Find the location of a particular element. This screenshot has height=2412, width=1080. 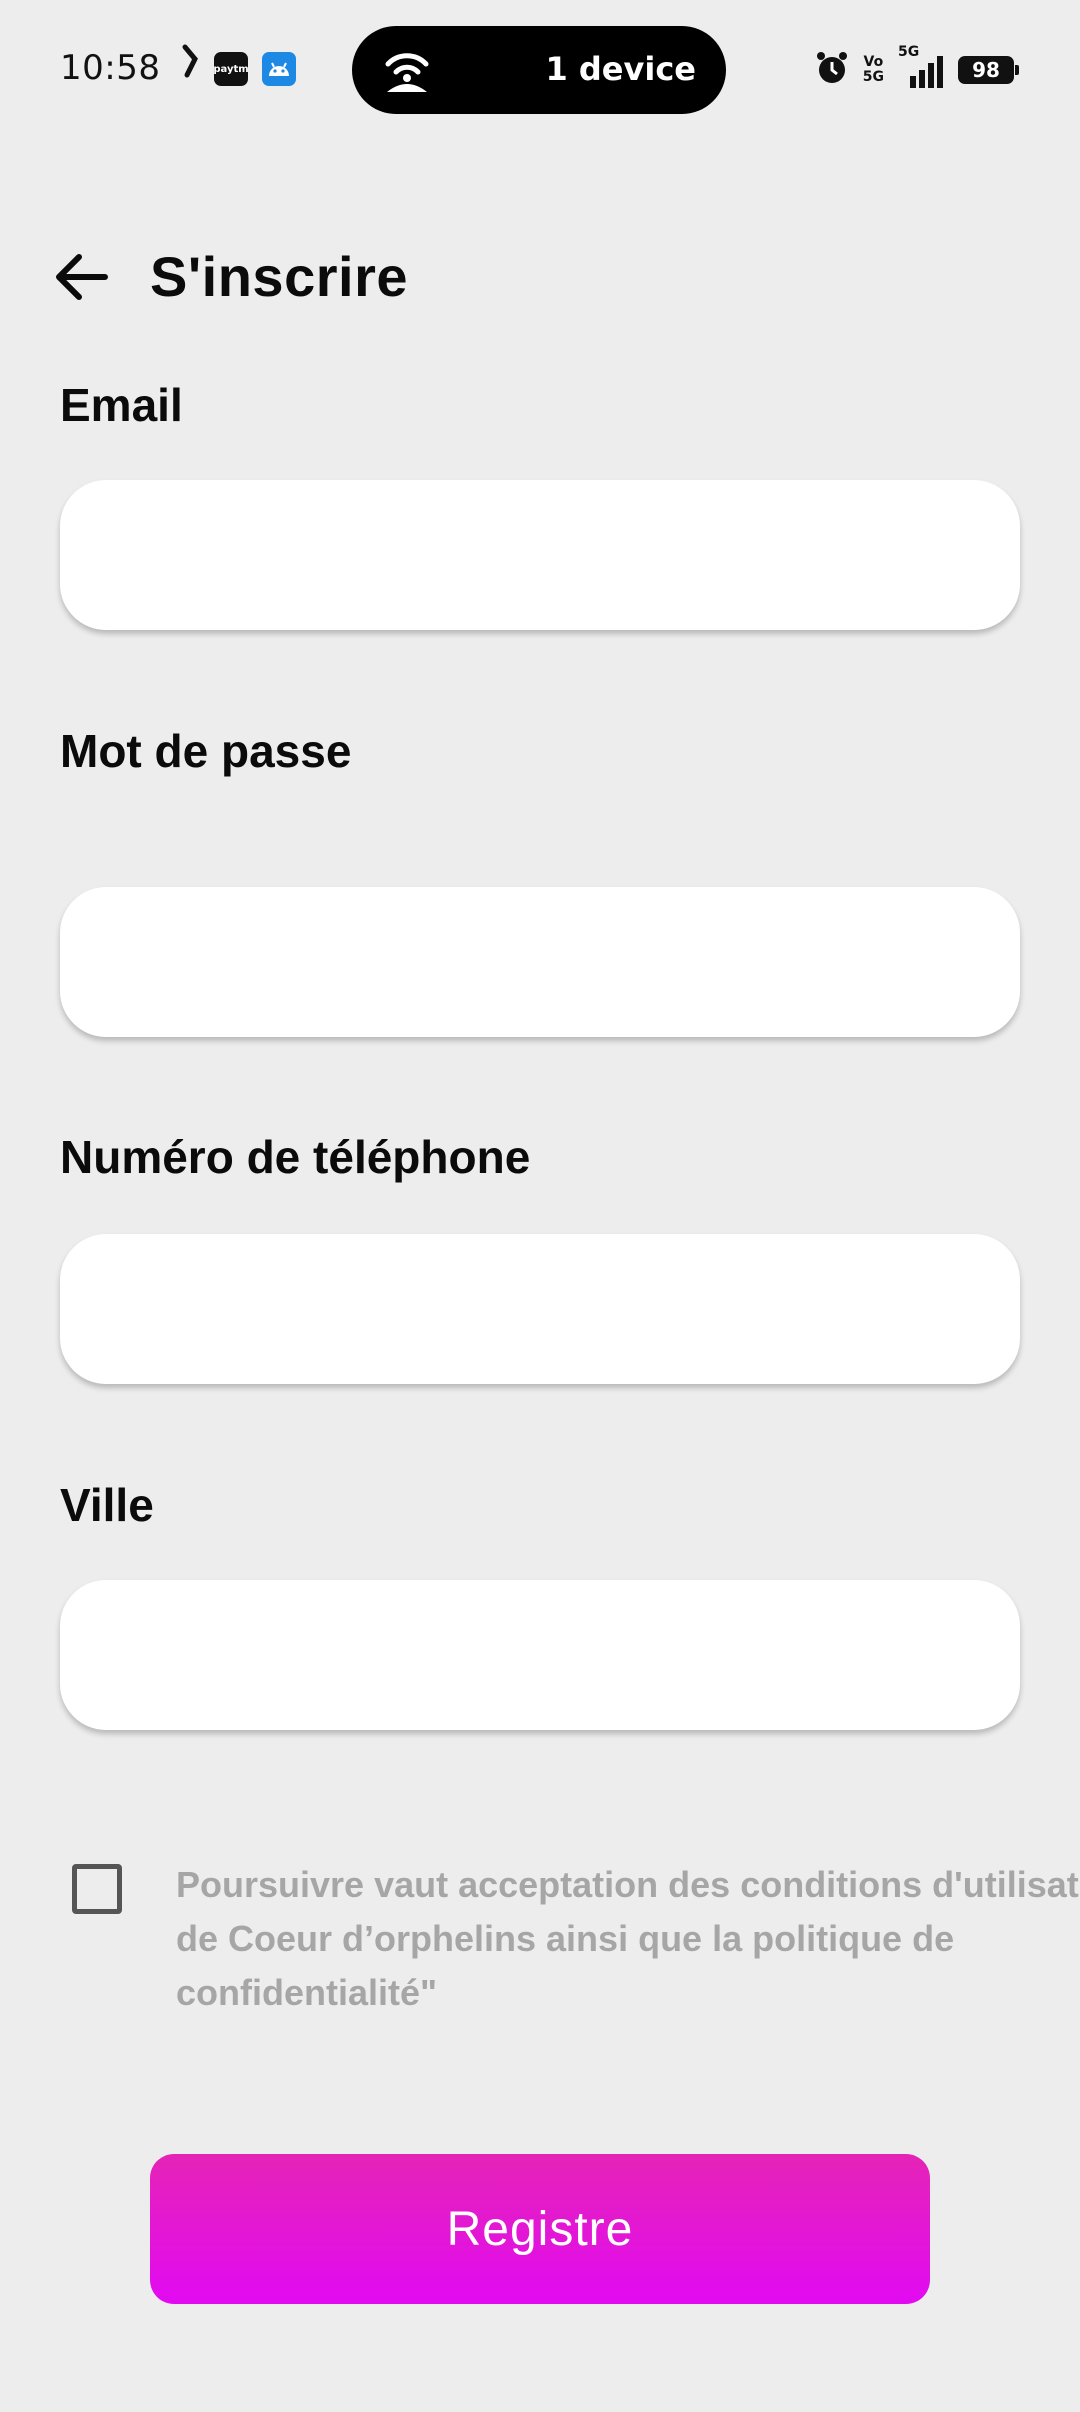

volte-line2: 5G is located at coordinates (873, 77).